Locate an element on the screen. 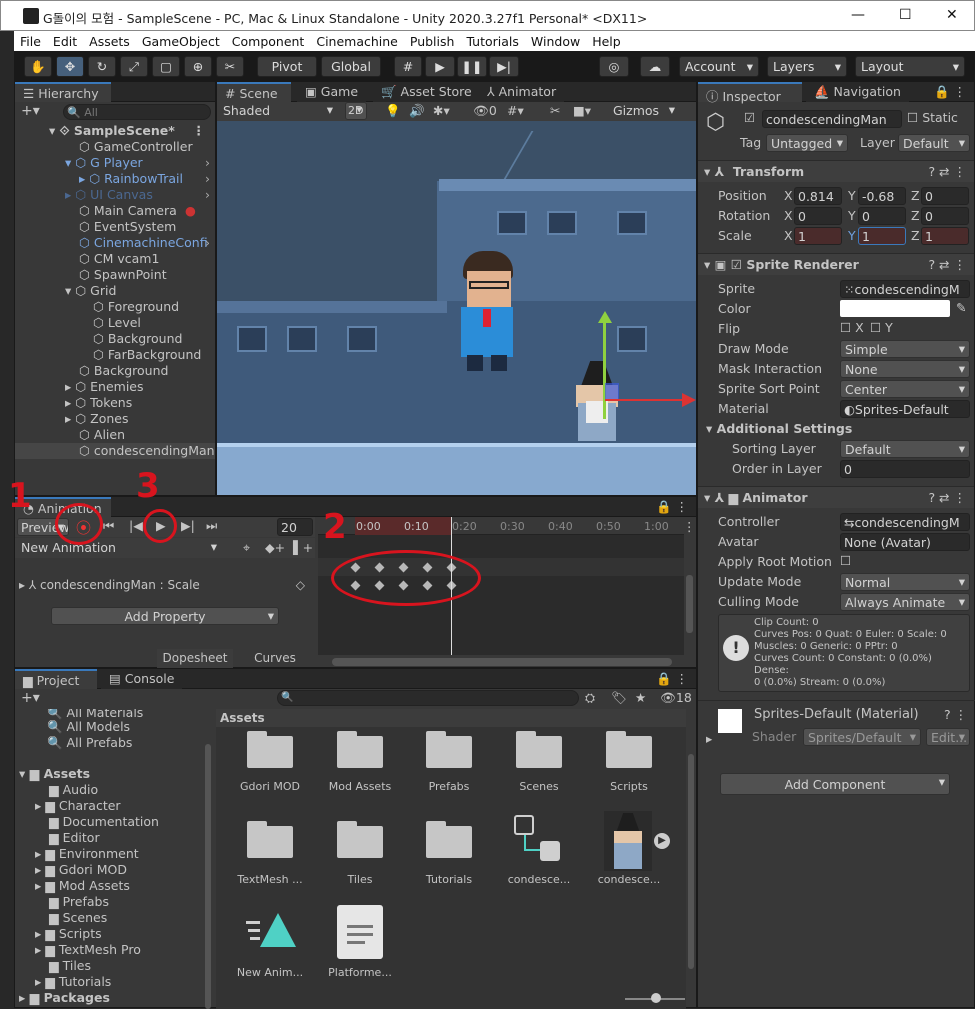 This screenshot has width=975, height=1009. move-gizmo-y-arrow is located at coordinates (605, 317).